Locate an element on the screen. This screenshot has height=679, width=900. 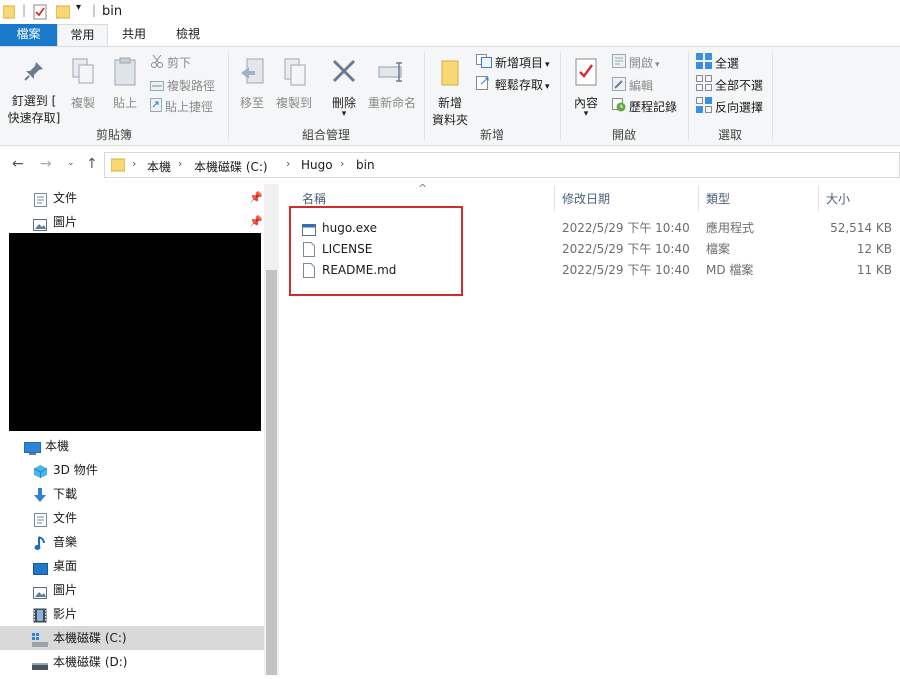
breadcrumb-this-pc: 本機 is located at coordinates (159, 166).